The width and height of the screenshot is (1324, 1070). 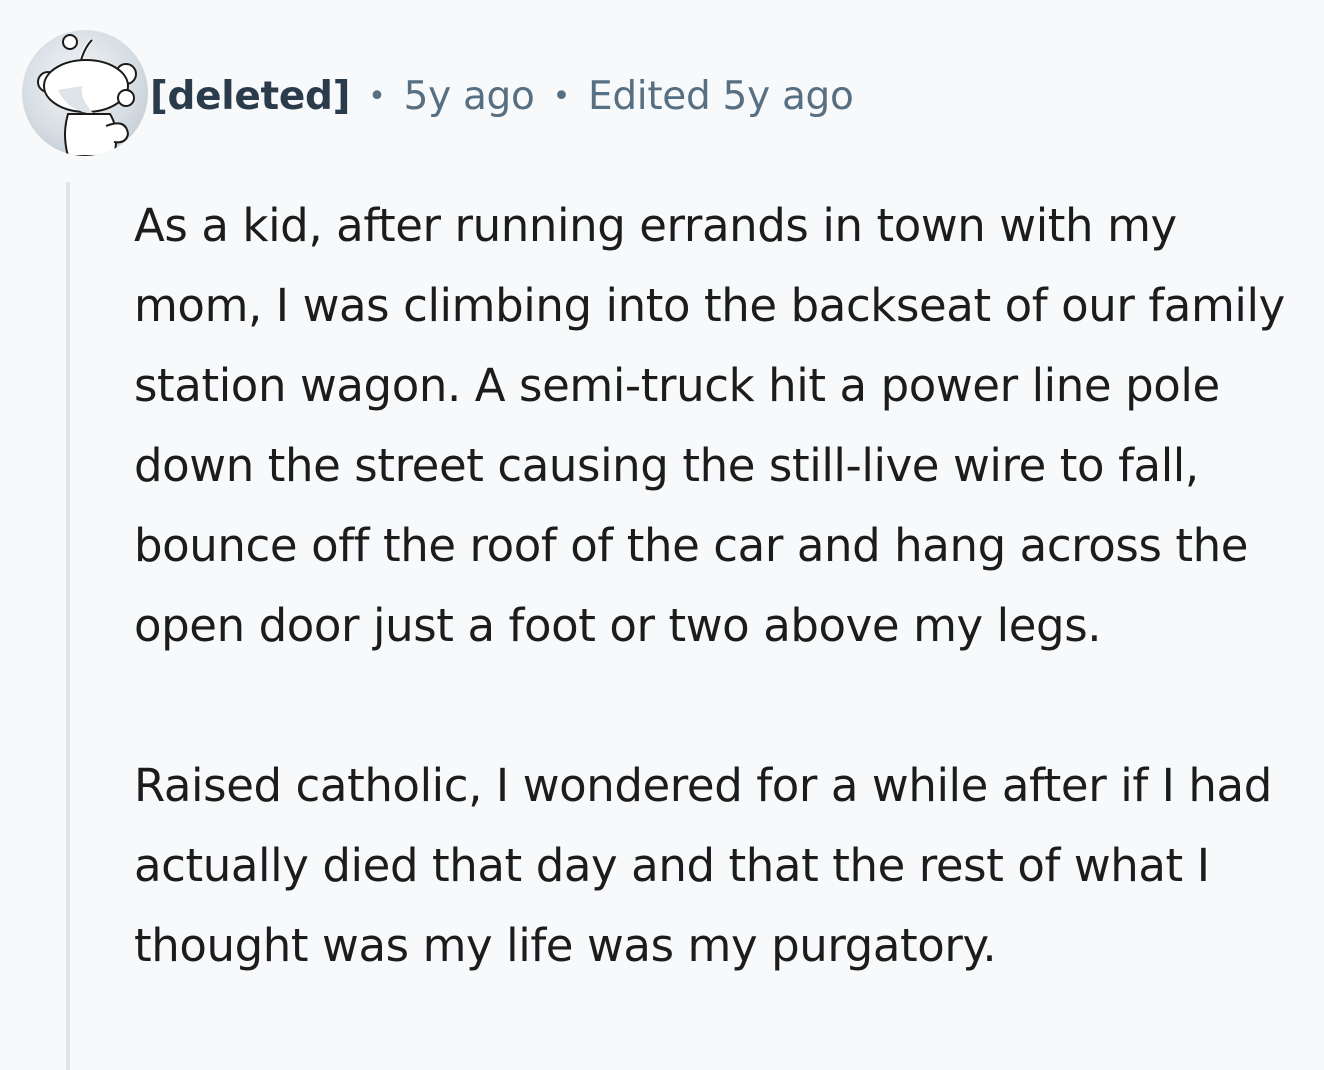 I want to click on snoo-avatar-icon, so click(x=87, y=95).